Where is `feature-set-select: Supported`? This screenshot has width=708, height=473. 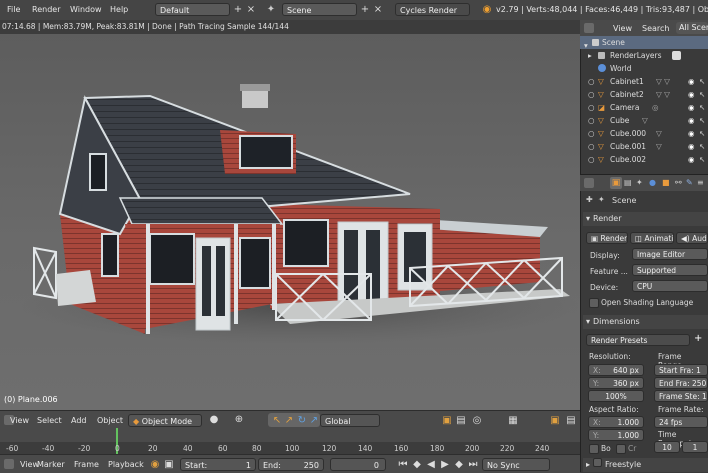 feature-set-select: Supported is located at coordinates (670, 270).